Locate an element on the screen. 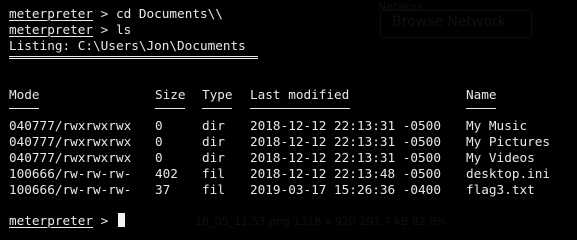  active-prompt-line: meterpreter > is located at coordinates (67, 221).